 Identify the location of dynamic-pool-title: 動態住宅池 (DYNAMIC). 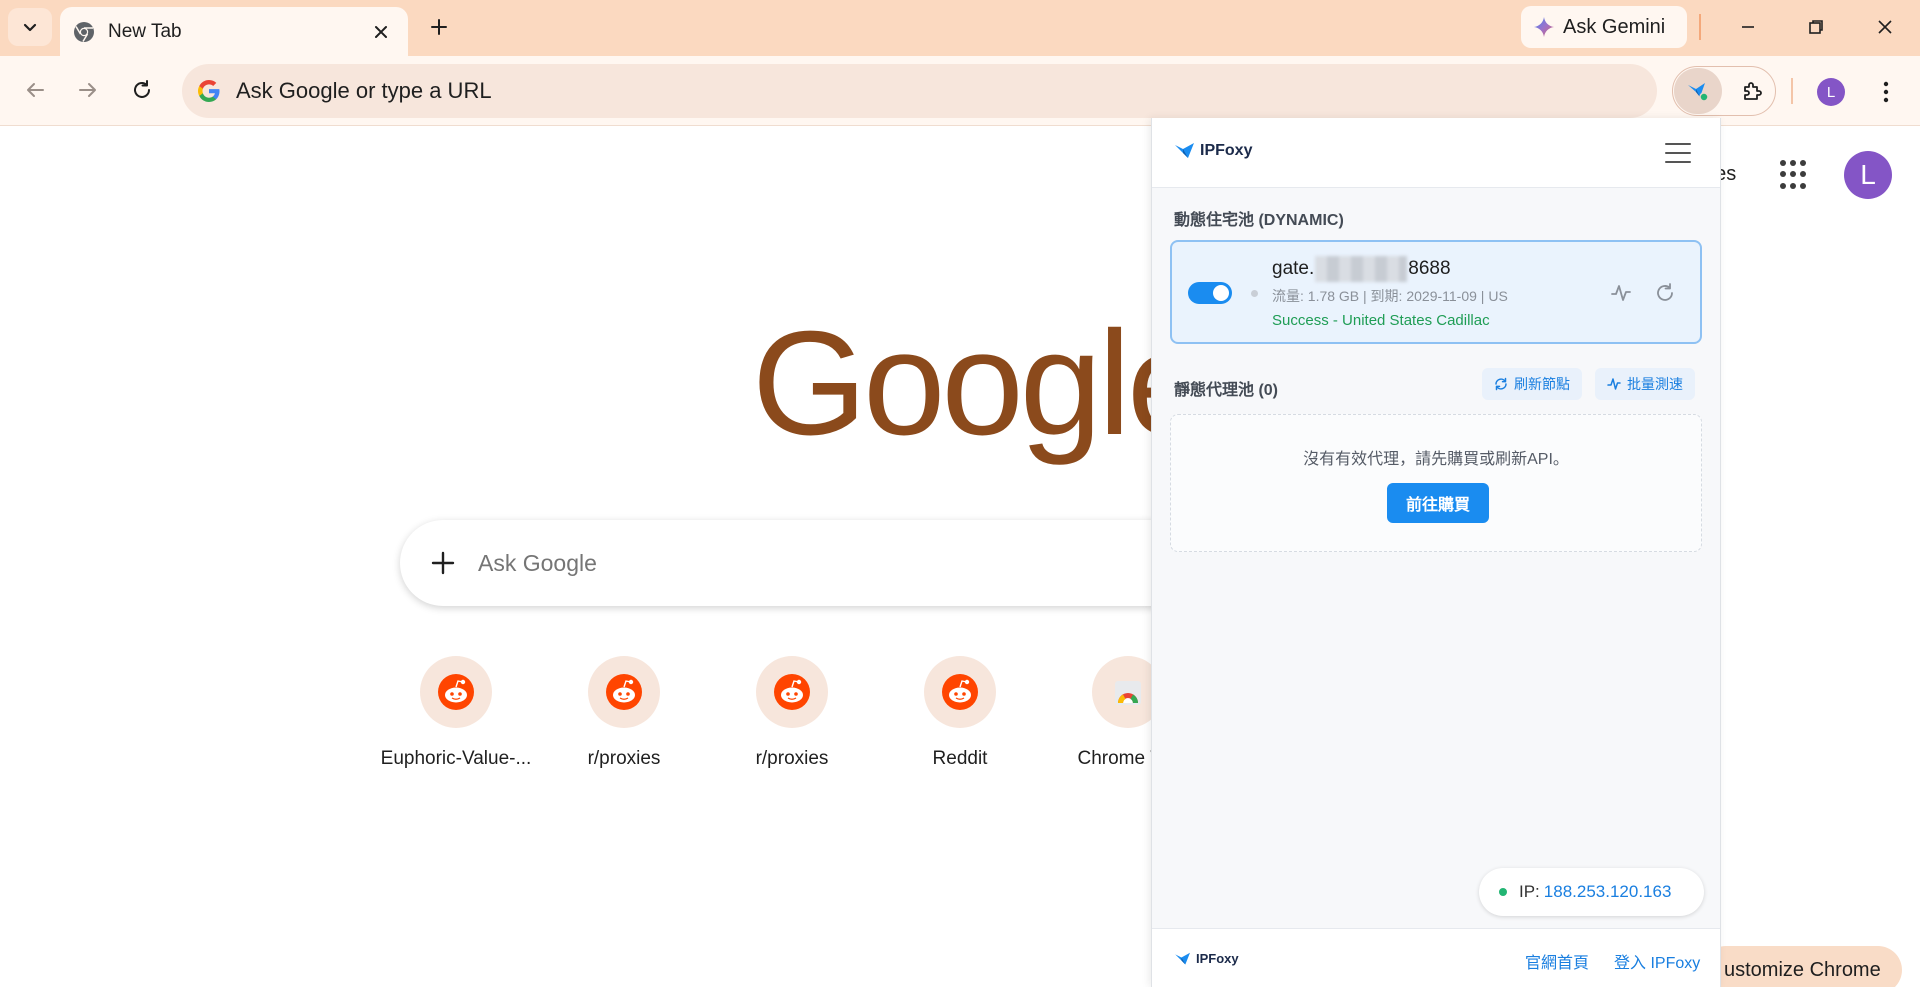
(1259, 220).